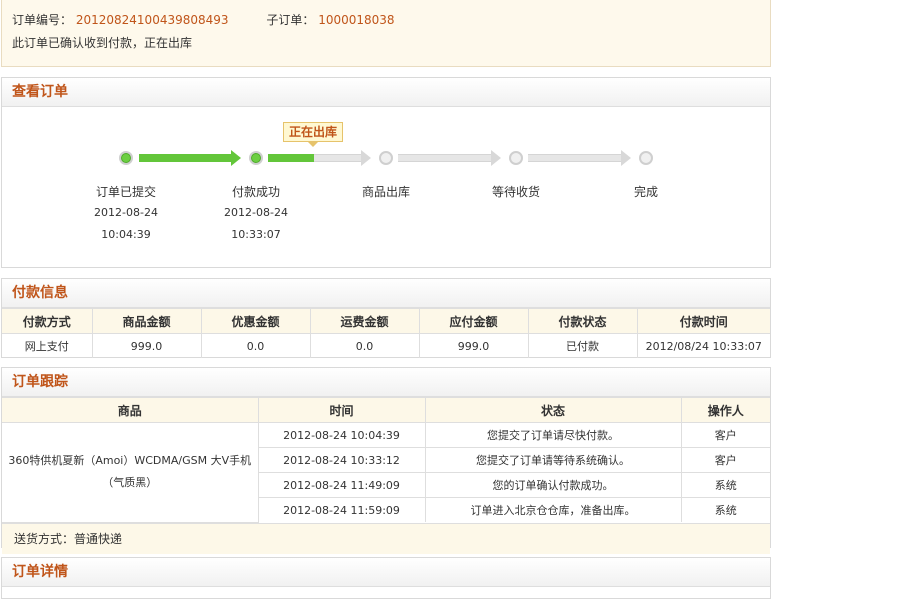 The image size is (900, 599). I want to click on tracking-time: 2012-08-24 10:04:39, so click(341, 435).